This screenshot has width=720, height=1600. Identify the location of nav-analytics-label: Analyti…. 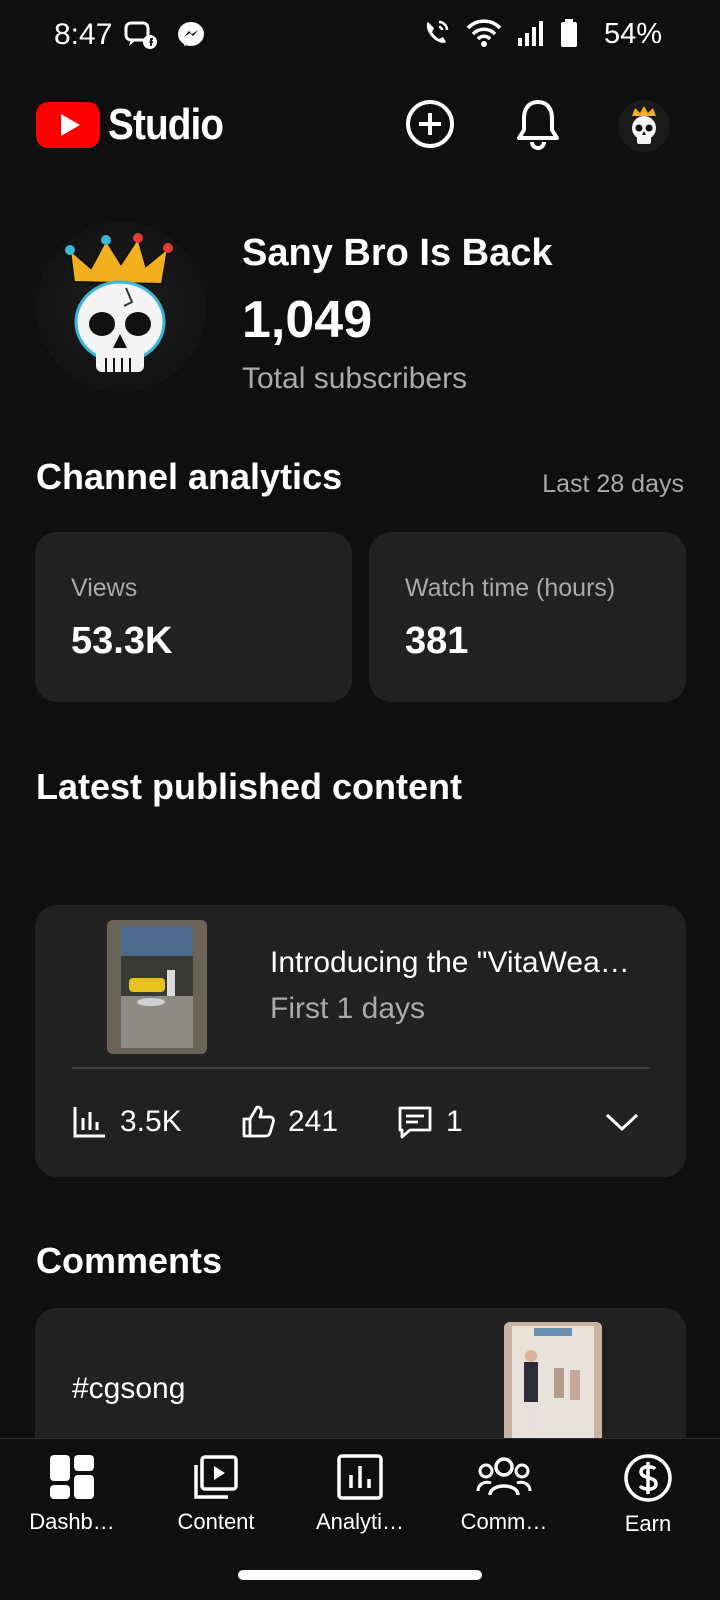
(360, 1521).